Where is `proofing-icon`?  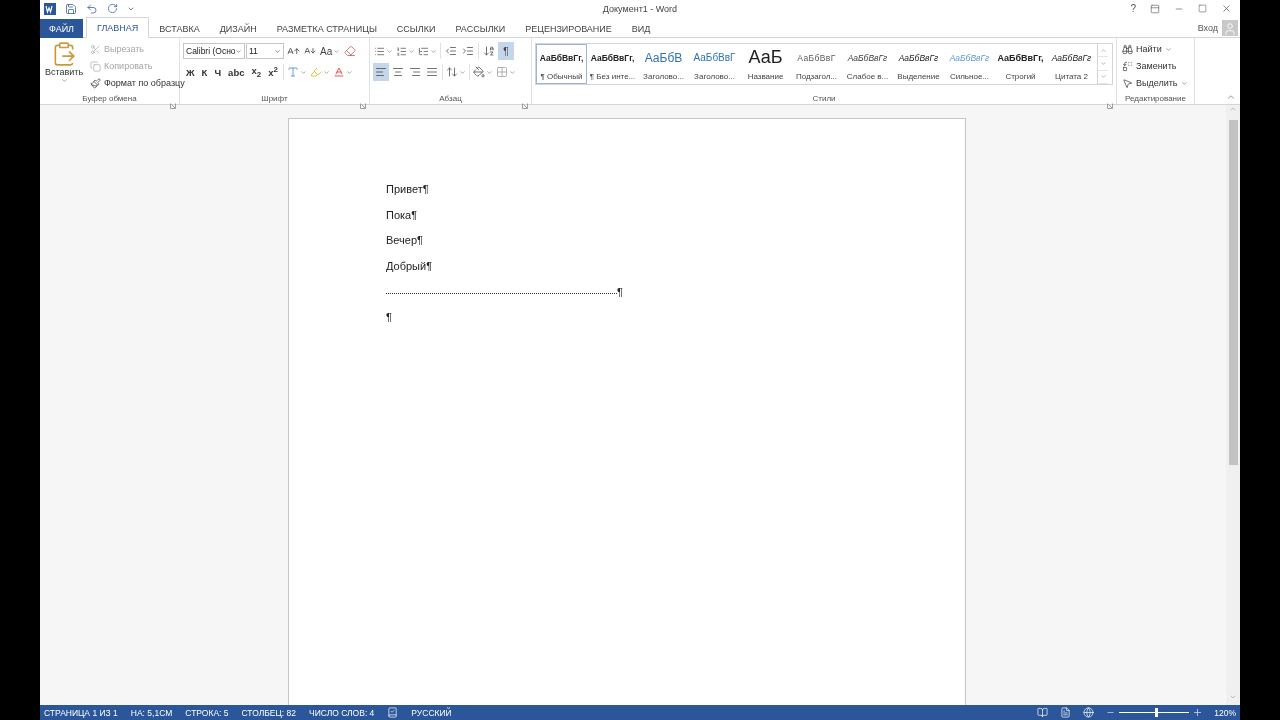
proofing-icon is located at coordinates (393, 712).